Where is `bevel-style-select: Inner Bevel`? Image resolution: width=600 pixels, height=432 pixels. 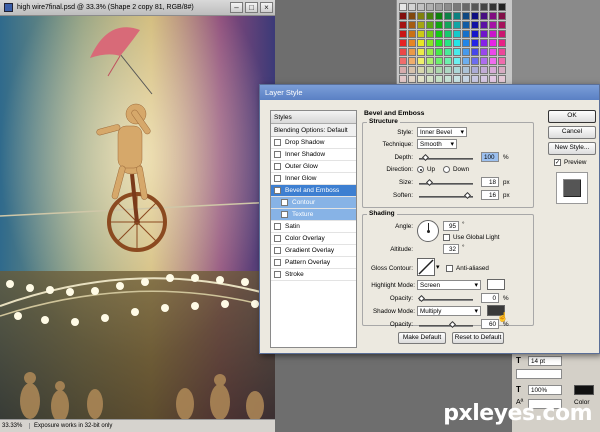 bevel-style-select: Inner Bevel is located at coordinates (442, 132).